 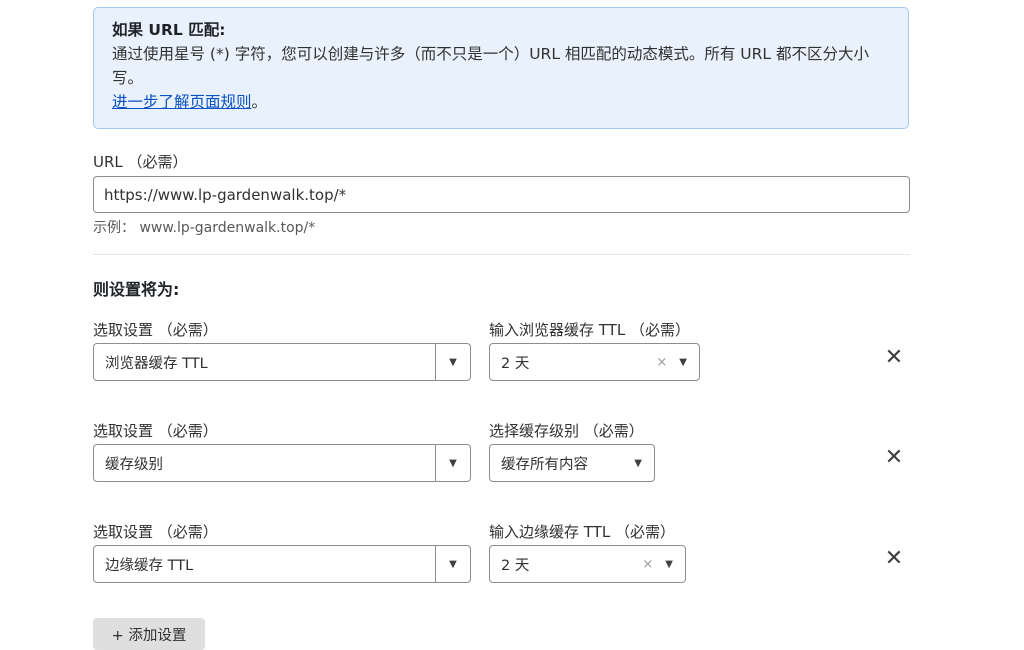 What do you see at coordinates (589, 330) in the screenshot?
I see `value-label: 输入浏览器缓存 TTL （必需）` at bounding box center [589, 330].